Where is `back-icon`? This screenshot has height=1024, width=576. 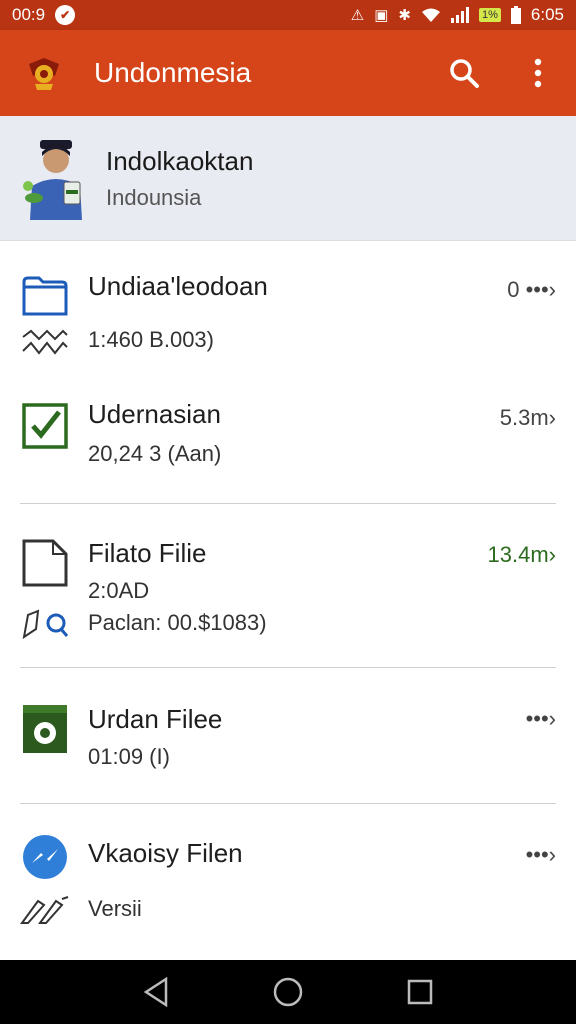
back-icon is located at coordinates (155, 992).